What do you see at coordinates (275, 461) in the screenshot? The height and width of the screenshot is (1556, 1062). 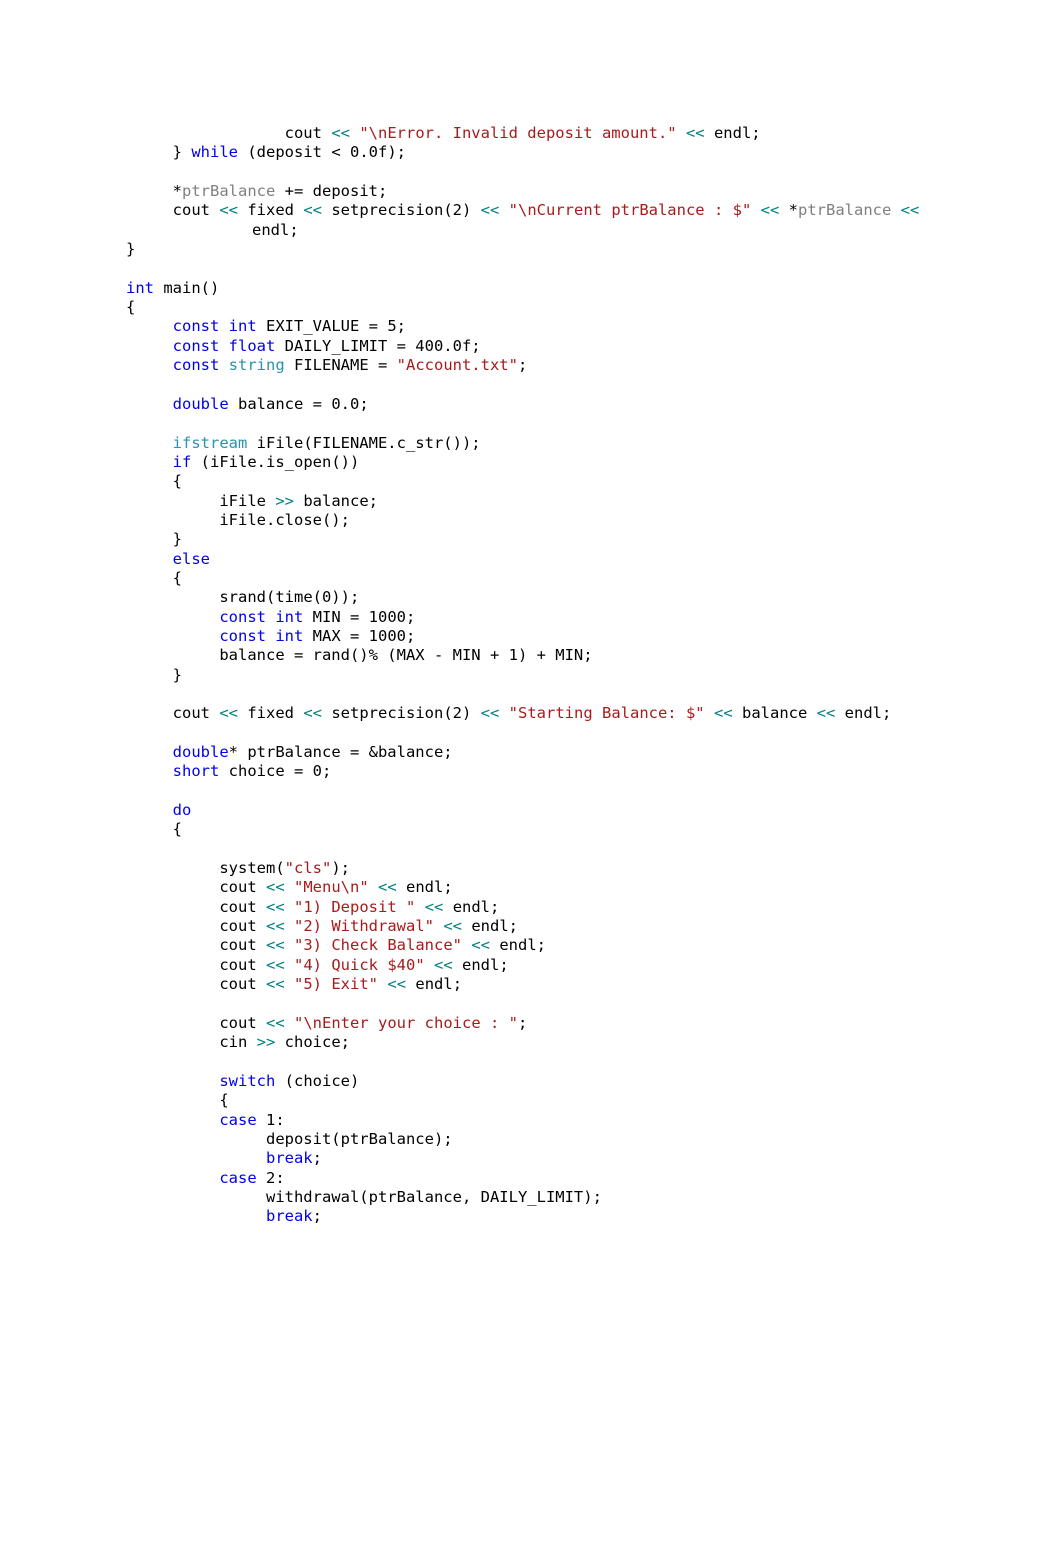 I see `code-token: (iFile.is_open())` at bounding box center [275, 461].